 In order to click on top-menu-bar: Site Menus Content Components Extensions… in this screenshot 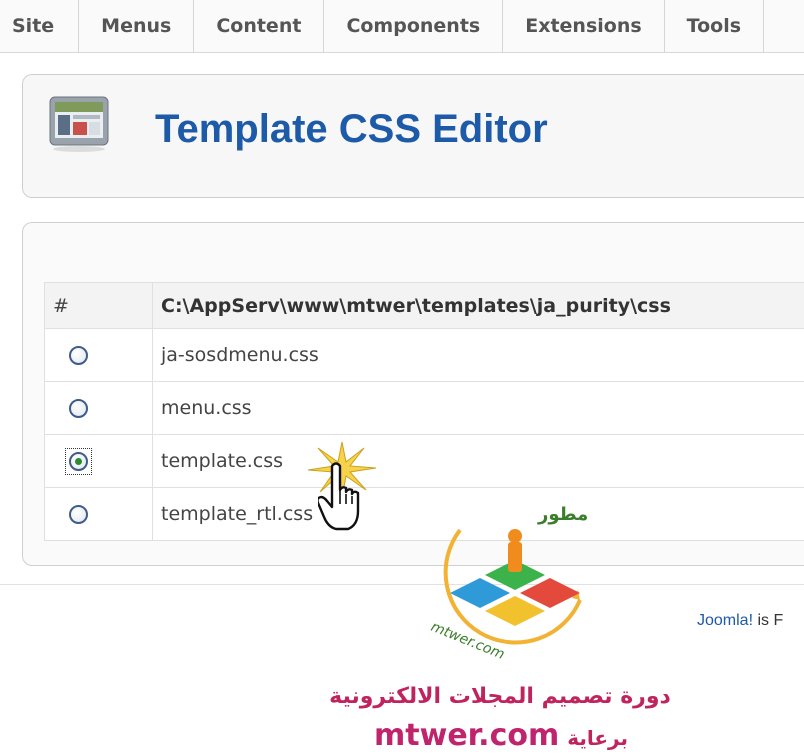, I will do `click(402, 26)`.